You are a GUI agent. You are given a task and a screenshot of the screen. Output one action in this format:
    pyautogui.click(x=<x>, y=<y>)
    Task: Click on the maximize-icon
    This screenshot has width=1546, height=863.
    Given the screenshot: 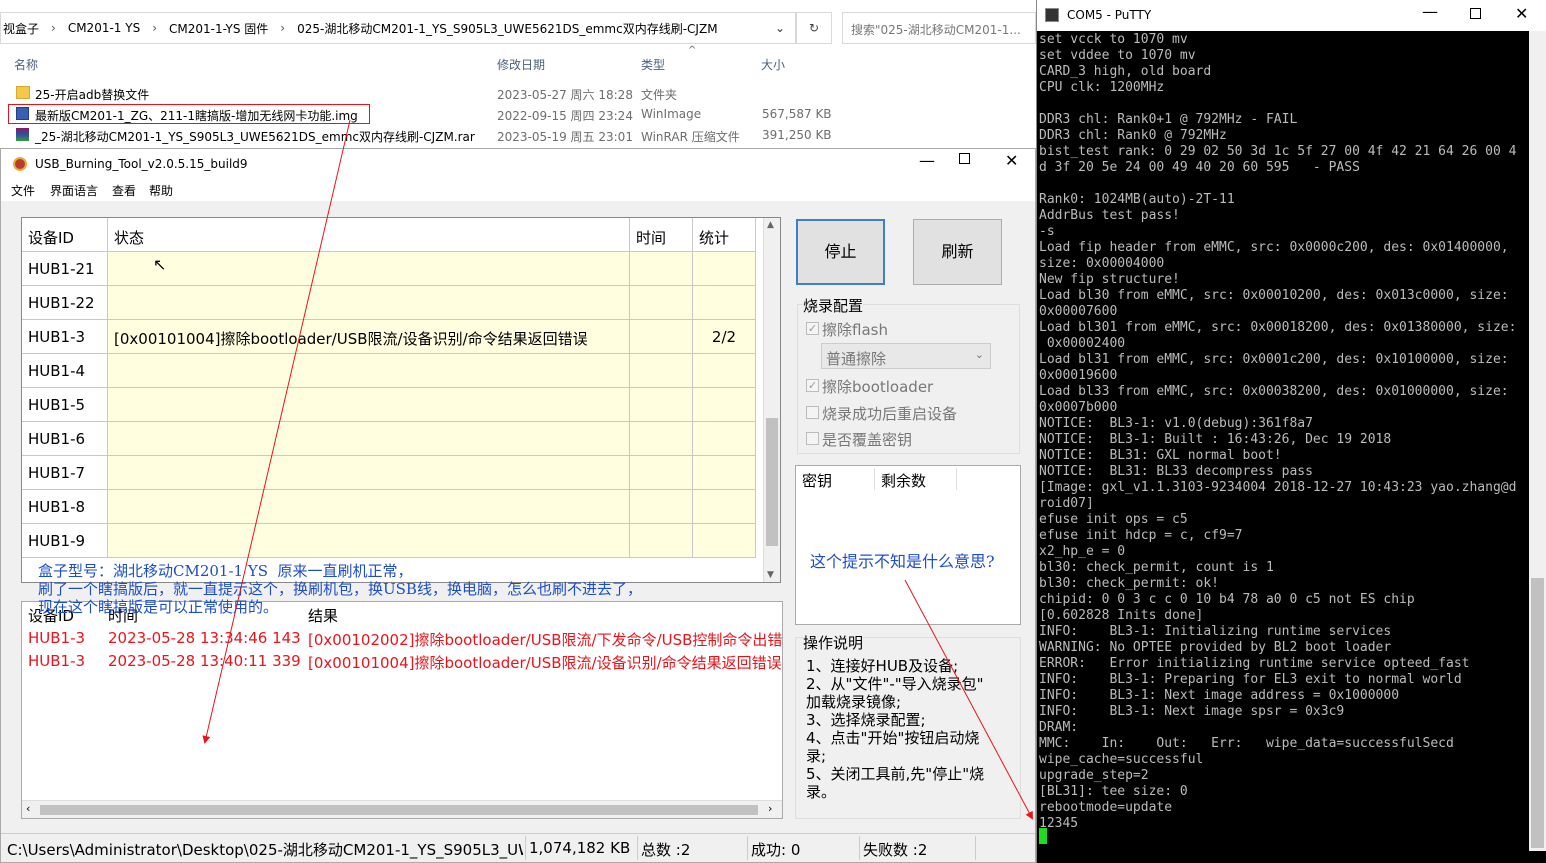 What is the action you would take?
    pyautogui.click(x=1475, y=13)
    